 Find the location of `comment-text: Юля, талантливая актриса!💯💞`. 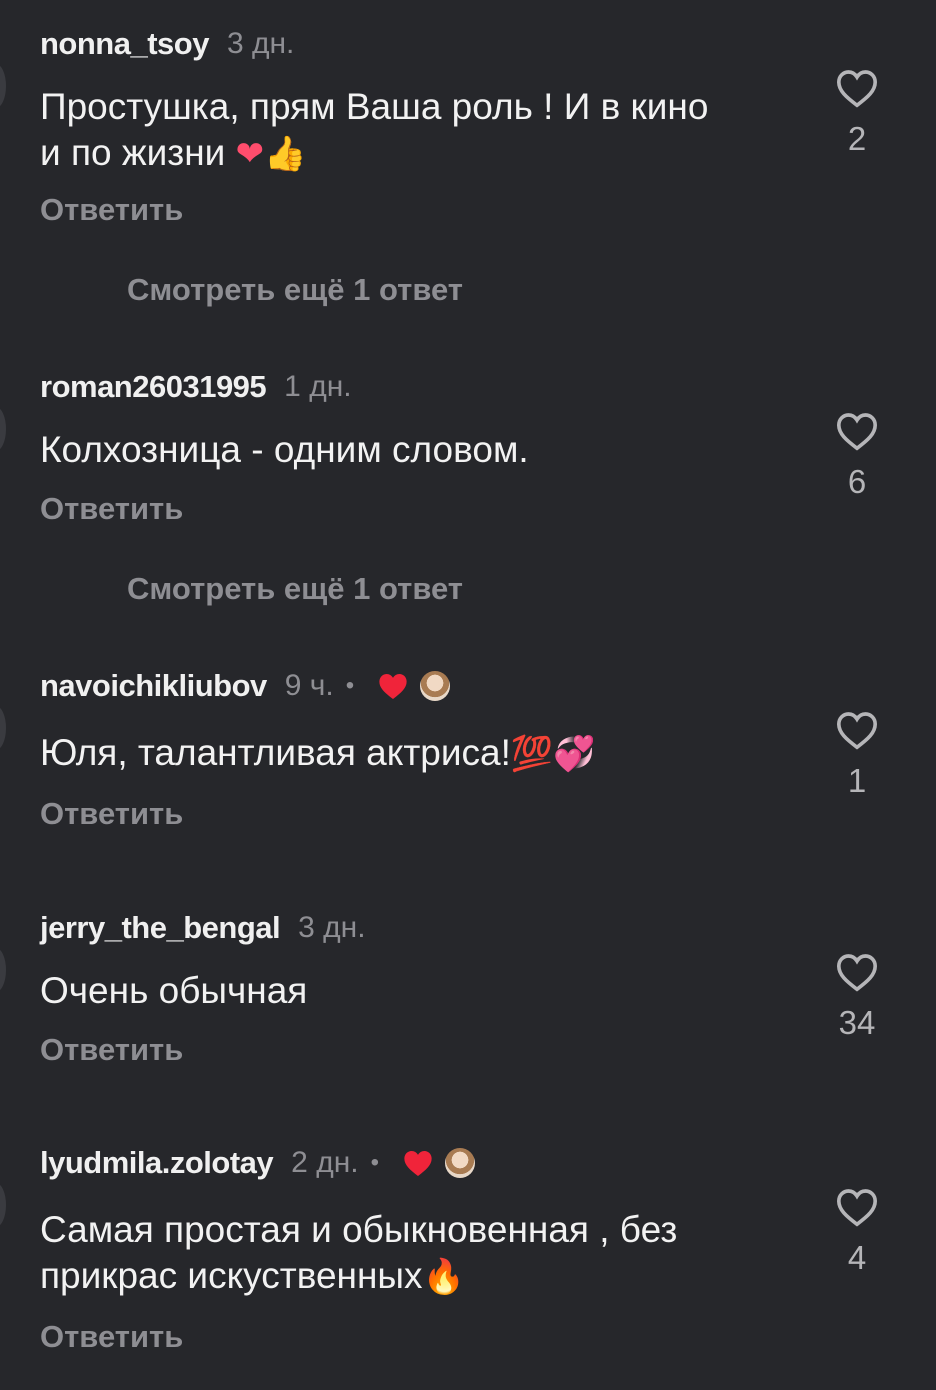

comment-text: Юля, талантливая актриса!💯💞 is located at coordinates (420, 753).